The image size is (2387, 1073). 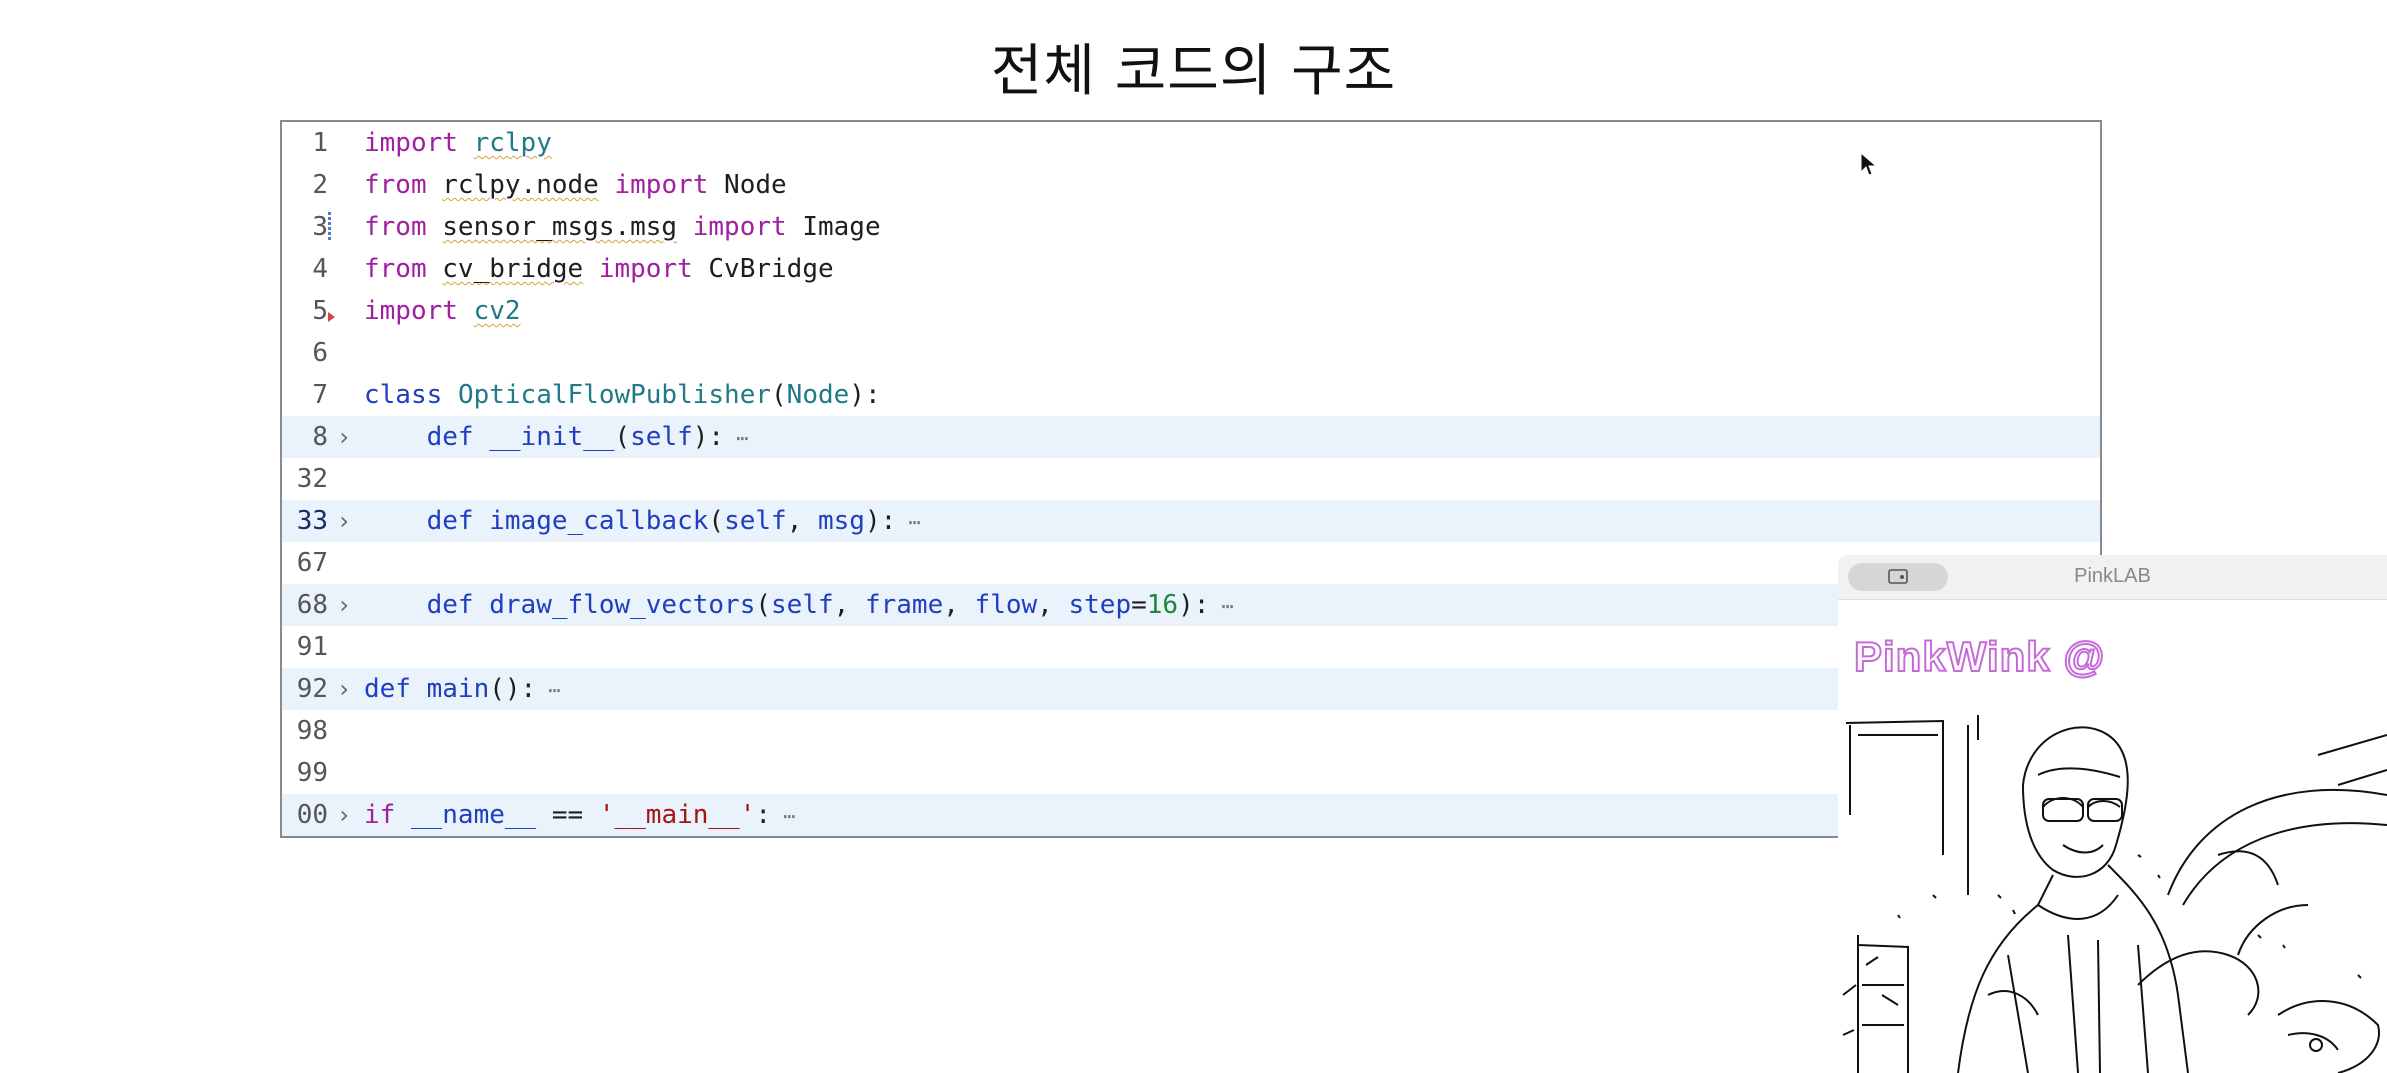 What do you see at coordinates (818, 395) in the screenshot?
I see `code-token: Node` at bounding box center [818, 395].